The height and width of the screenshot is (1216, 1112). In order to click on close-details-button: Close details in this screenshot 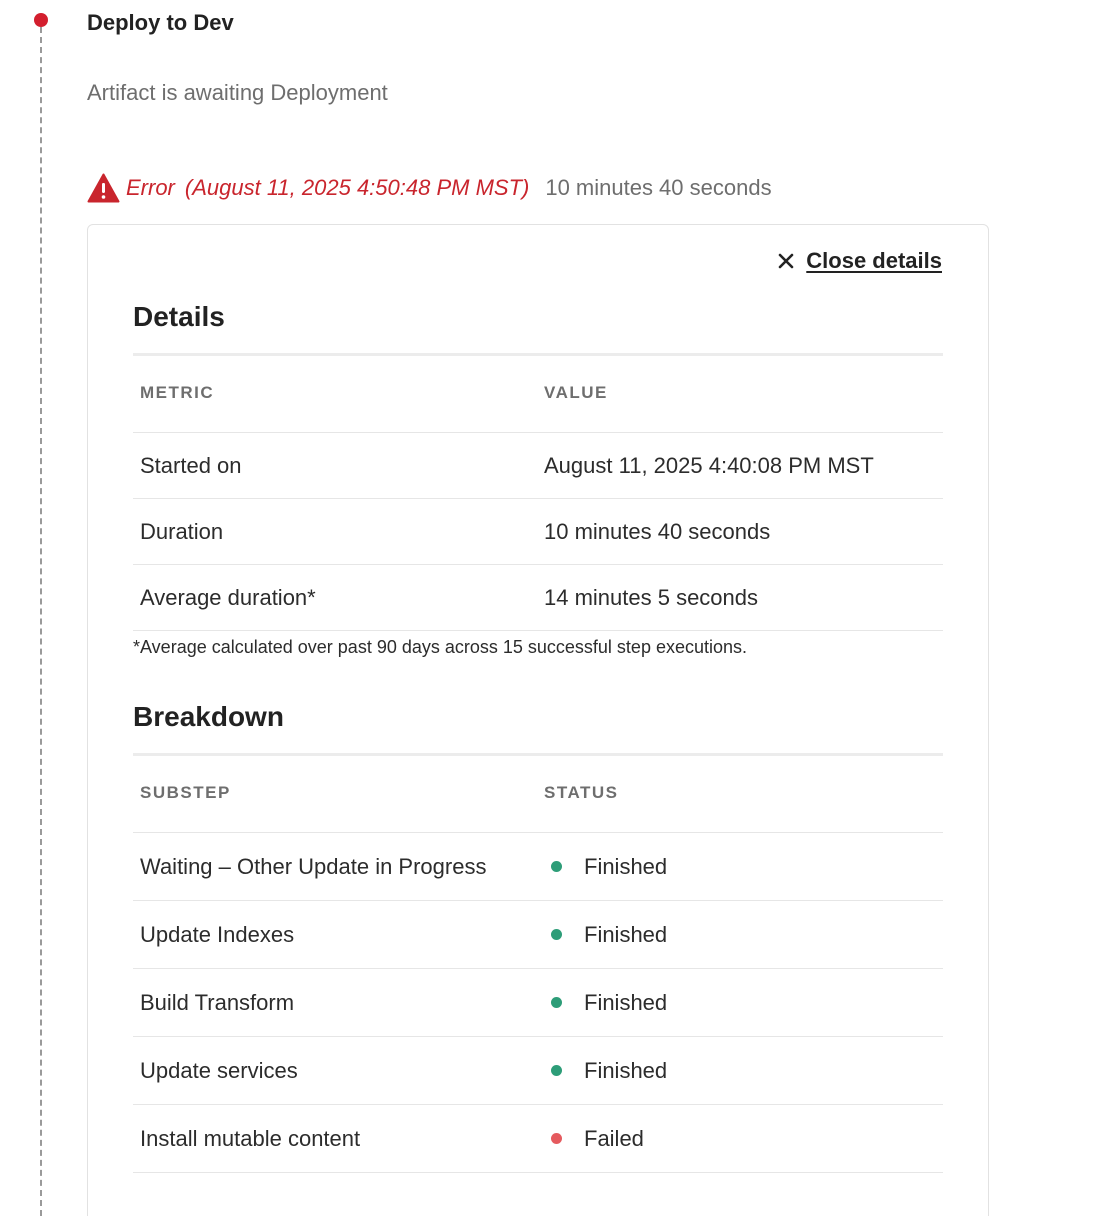, I will do `click(860, 261)`.